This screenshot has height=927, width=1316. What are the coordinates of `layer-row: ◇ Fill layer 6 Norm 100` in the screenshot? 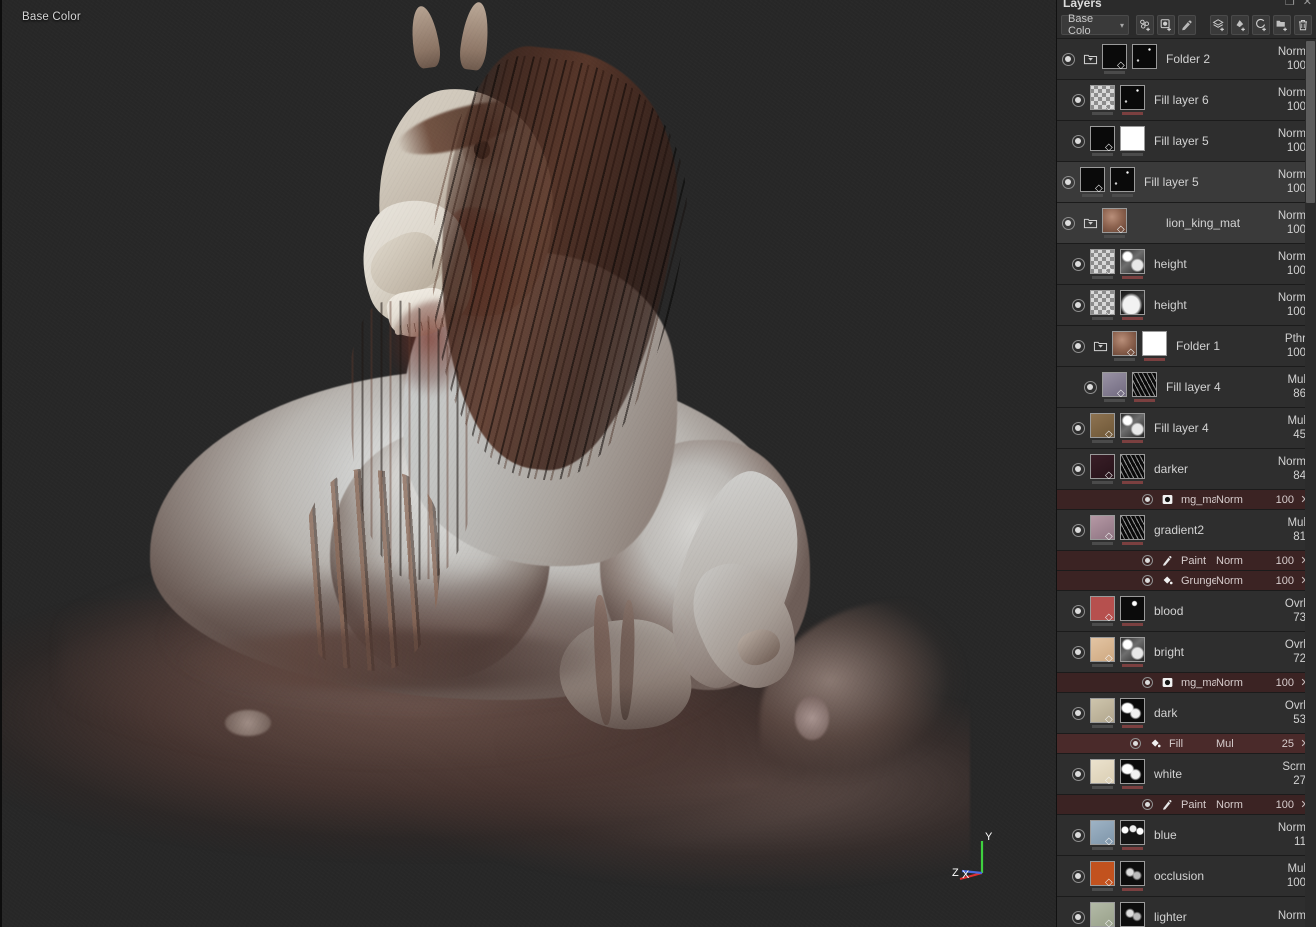 It's located at (1186, 100).